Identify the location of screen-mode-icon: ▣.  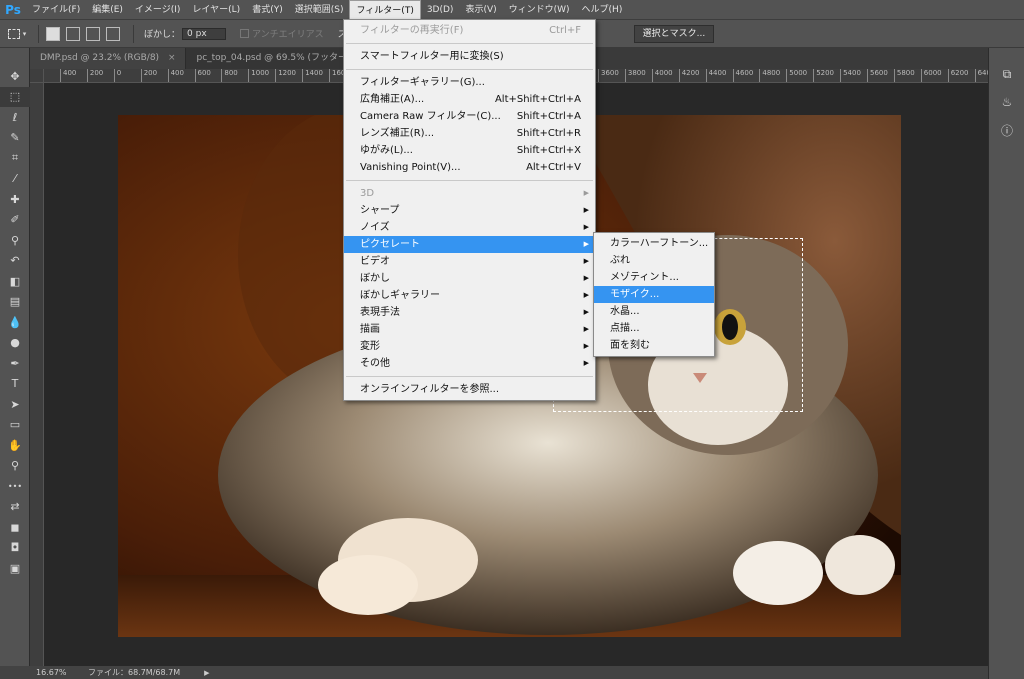
(15, 568).